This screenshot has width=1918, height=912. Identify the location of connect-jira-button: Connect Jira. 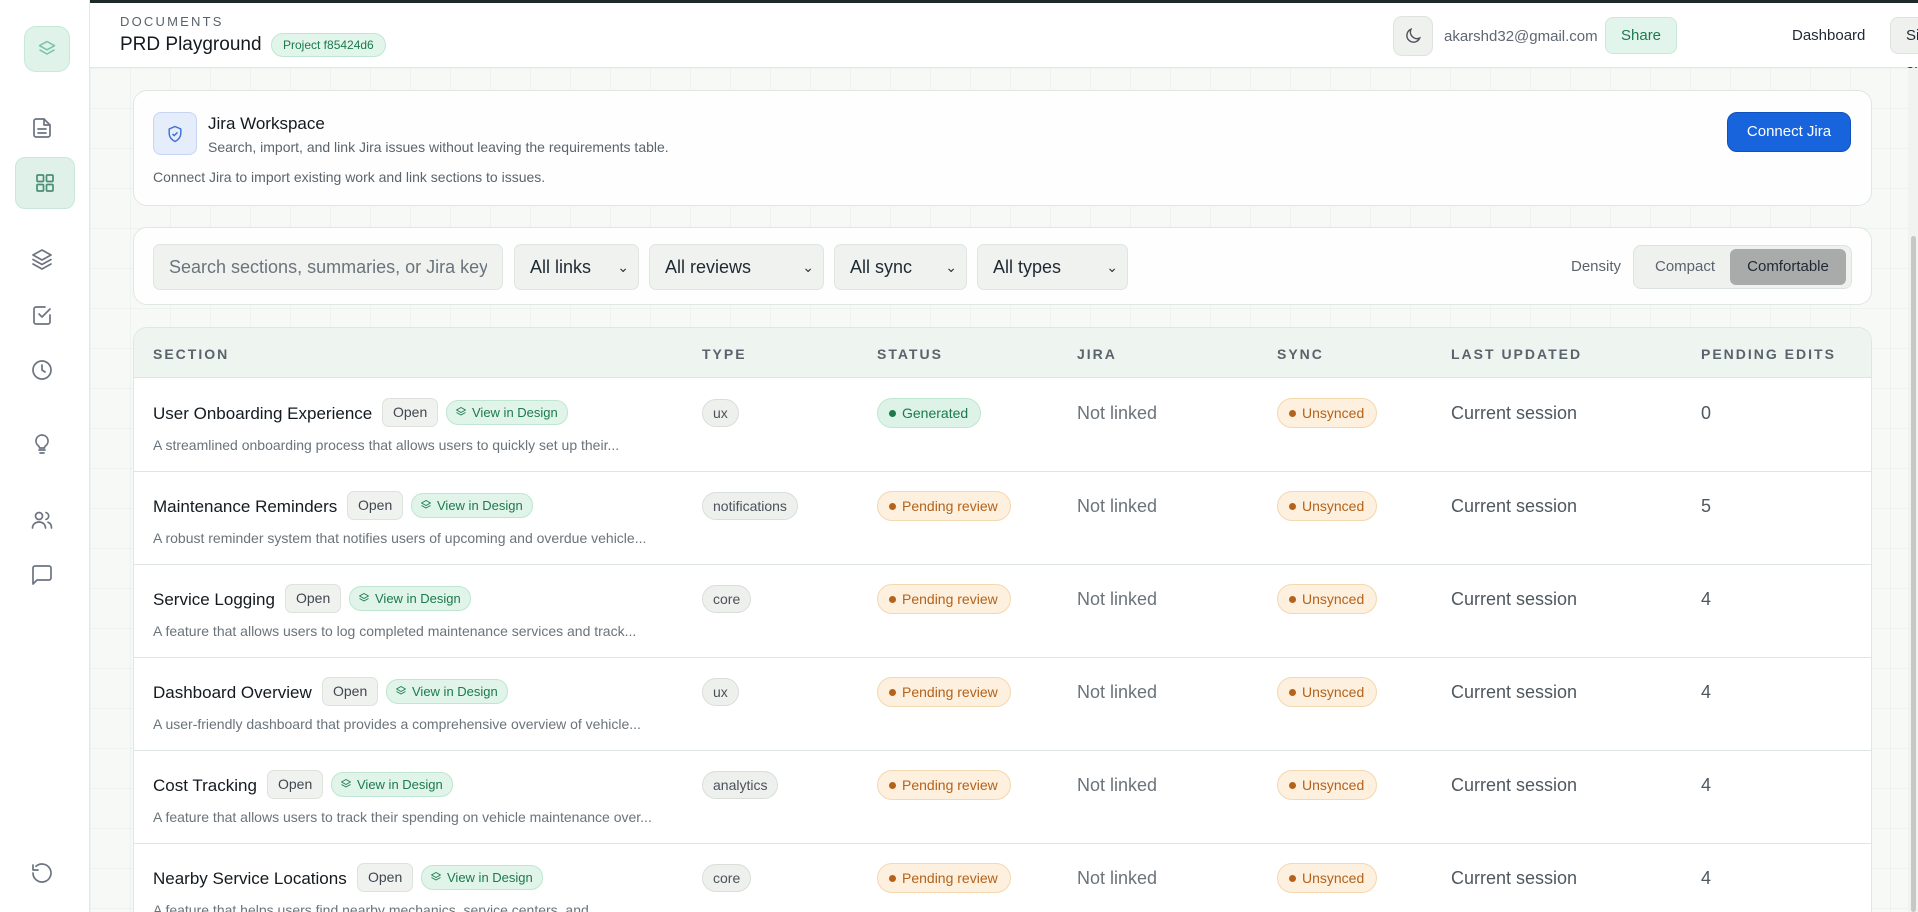
(1789, 132).